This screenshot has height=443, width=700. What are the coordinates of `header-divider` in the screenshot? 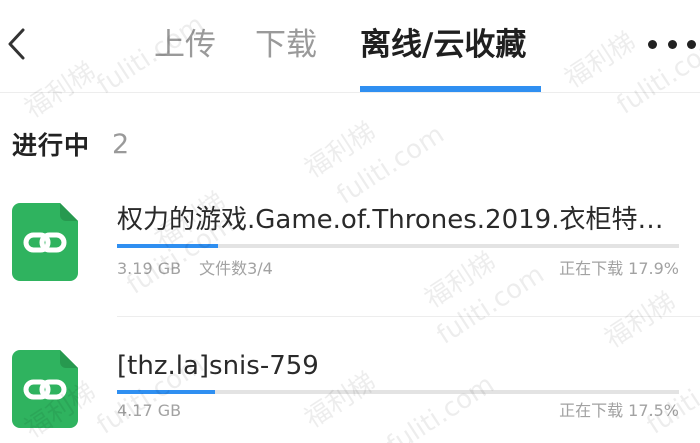 It's located at (350, 92).